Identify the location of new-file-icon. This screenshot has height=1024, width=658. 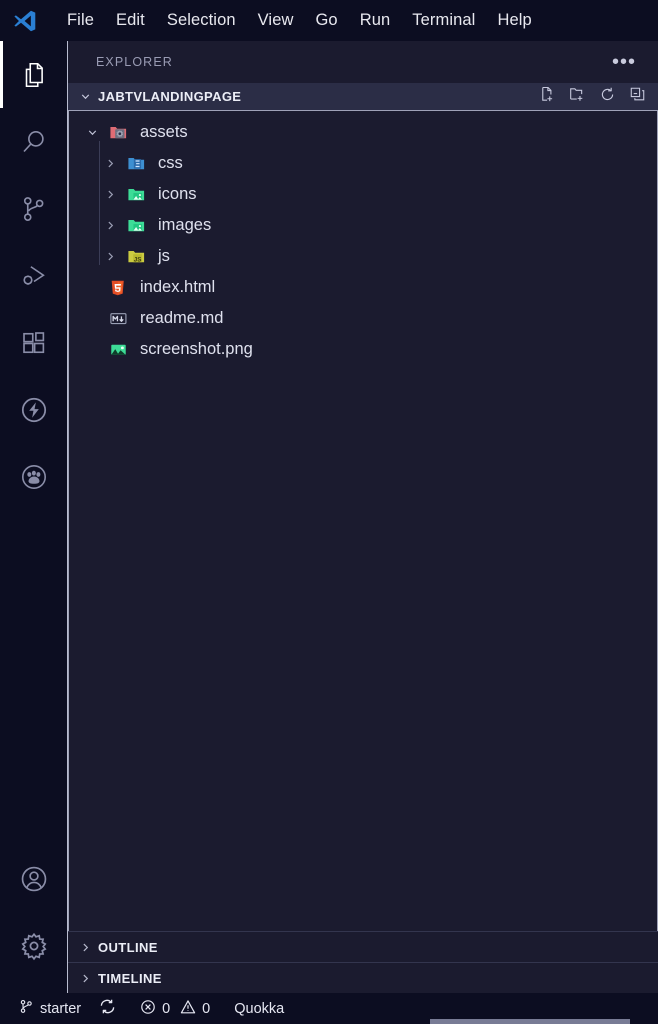
(547, 97).